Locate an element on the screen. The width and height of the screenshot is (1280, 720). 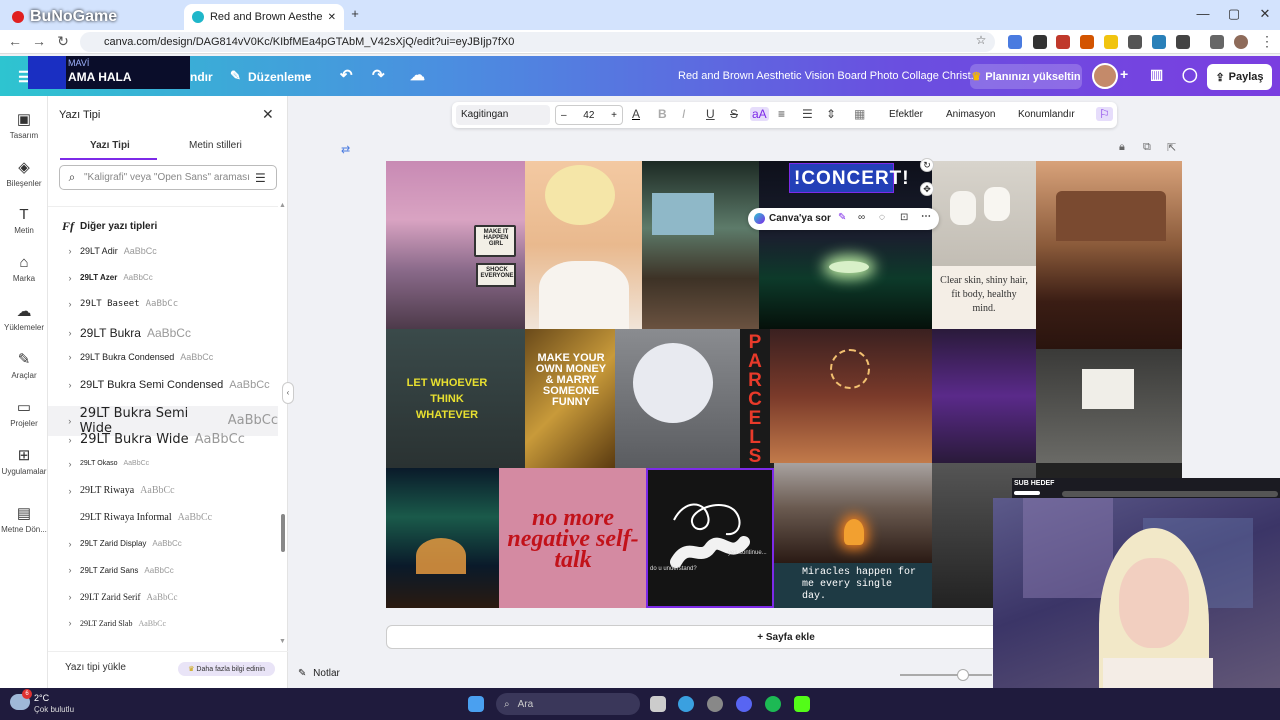
rail-item-apps: ⊞ Uygulamalar is located at coordinates (24, 461).